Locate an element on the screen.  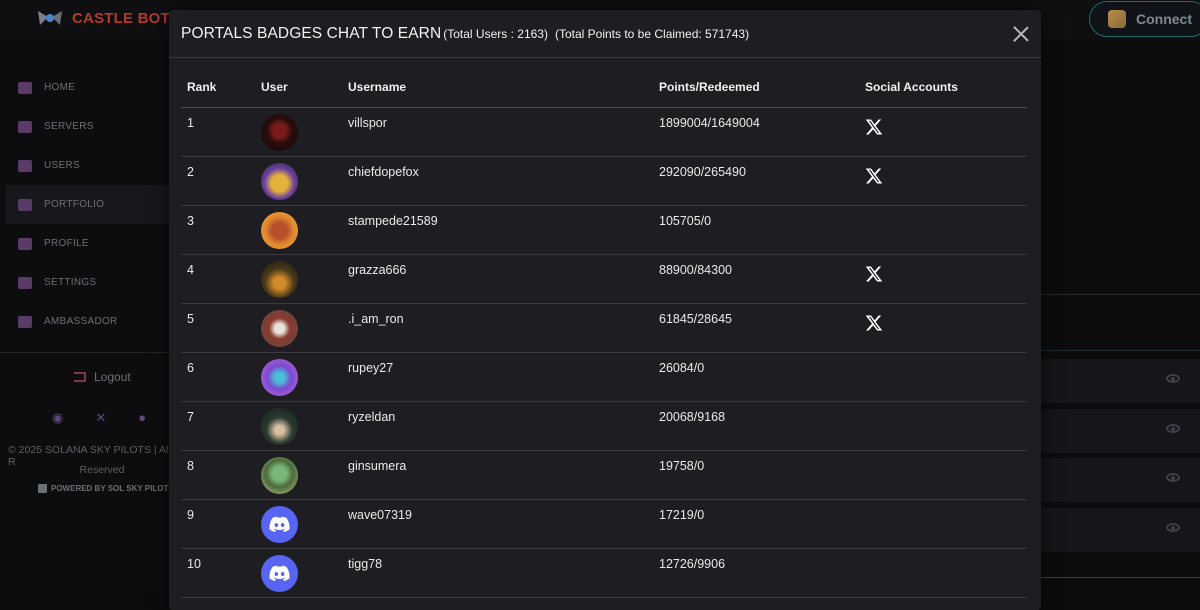
close-icon is located at coordinates (1021, 34).